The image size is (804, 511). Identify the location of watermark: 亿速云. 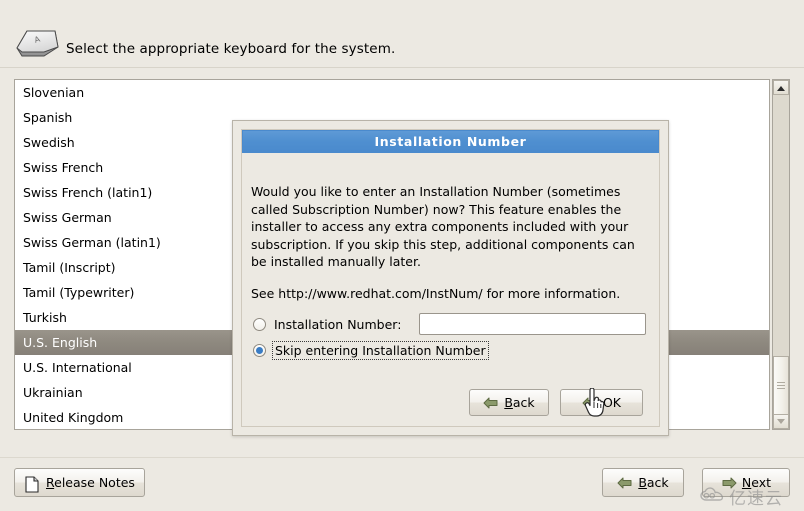
(741, 496).